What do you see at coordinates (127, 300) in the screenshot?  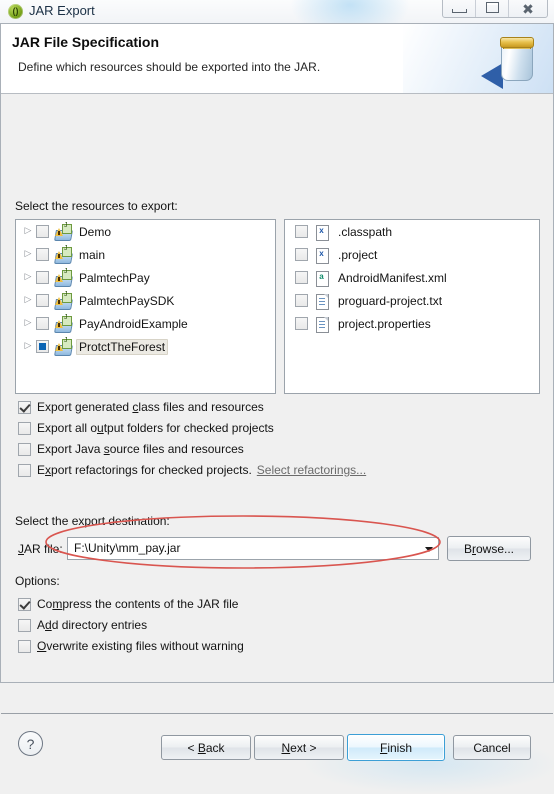 I see `tree-row-label: PalmtechPaySDK` at bounding box center [127, 300].